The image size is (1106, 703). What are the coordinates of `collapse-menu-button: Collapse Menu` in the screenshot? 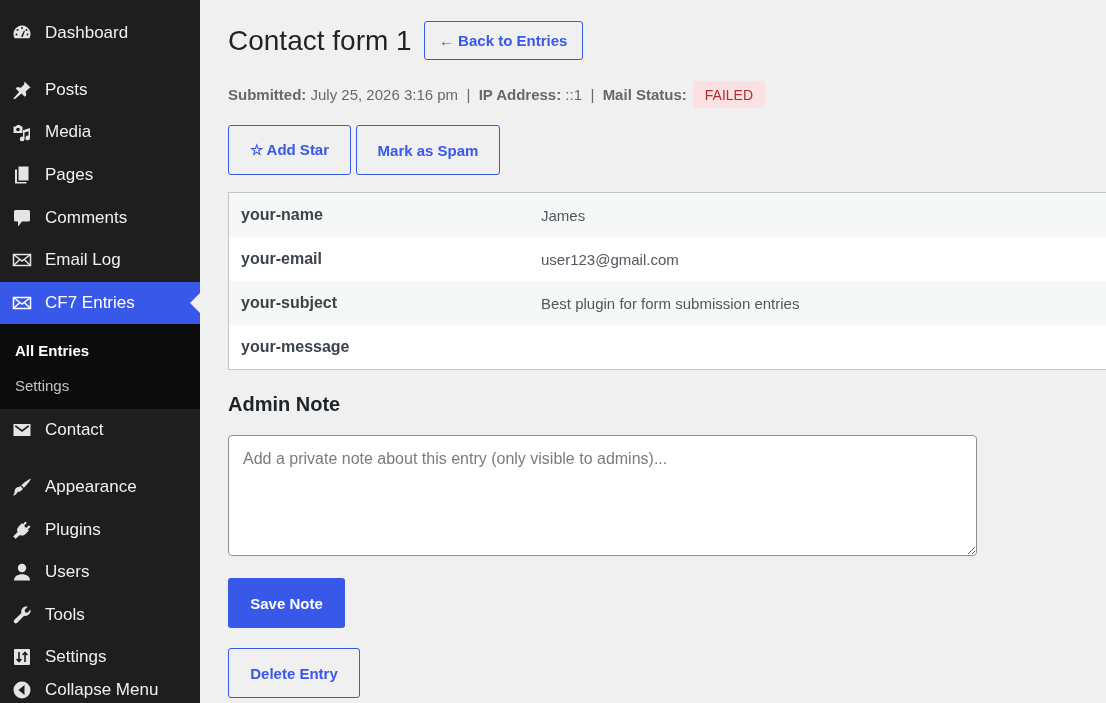 It's located at (100, 689).